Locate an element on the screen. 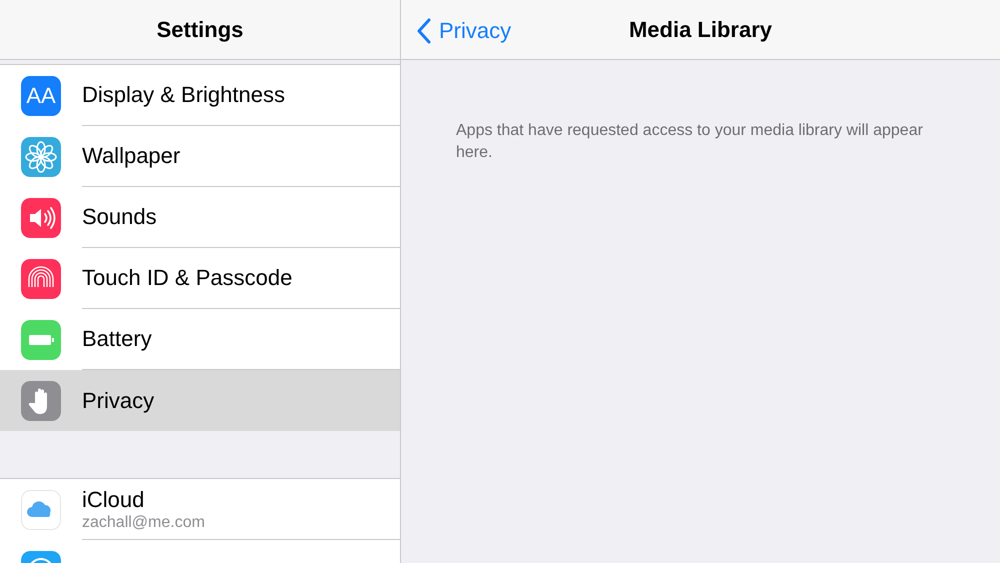 The height and width of the screenshot is (563, 1000). row-label: Battery is located at coordinates (117, 339).